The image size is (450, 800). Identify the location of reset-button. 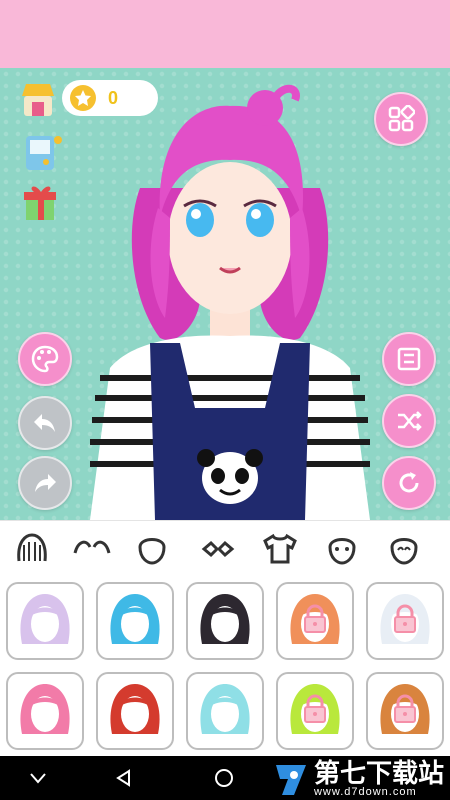
(409, 483).